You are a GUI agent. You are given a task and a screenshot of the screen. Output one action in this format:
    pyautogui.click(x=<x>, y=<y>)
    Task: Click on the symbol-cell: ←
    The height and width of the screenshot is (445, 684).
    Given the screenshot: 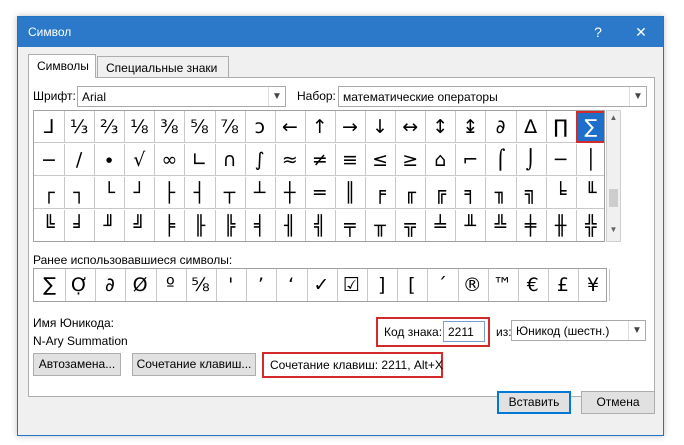 What is the action you would take?
    pyautogui.click(x=290, y=127)
    